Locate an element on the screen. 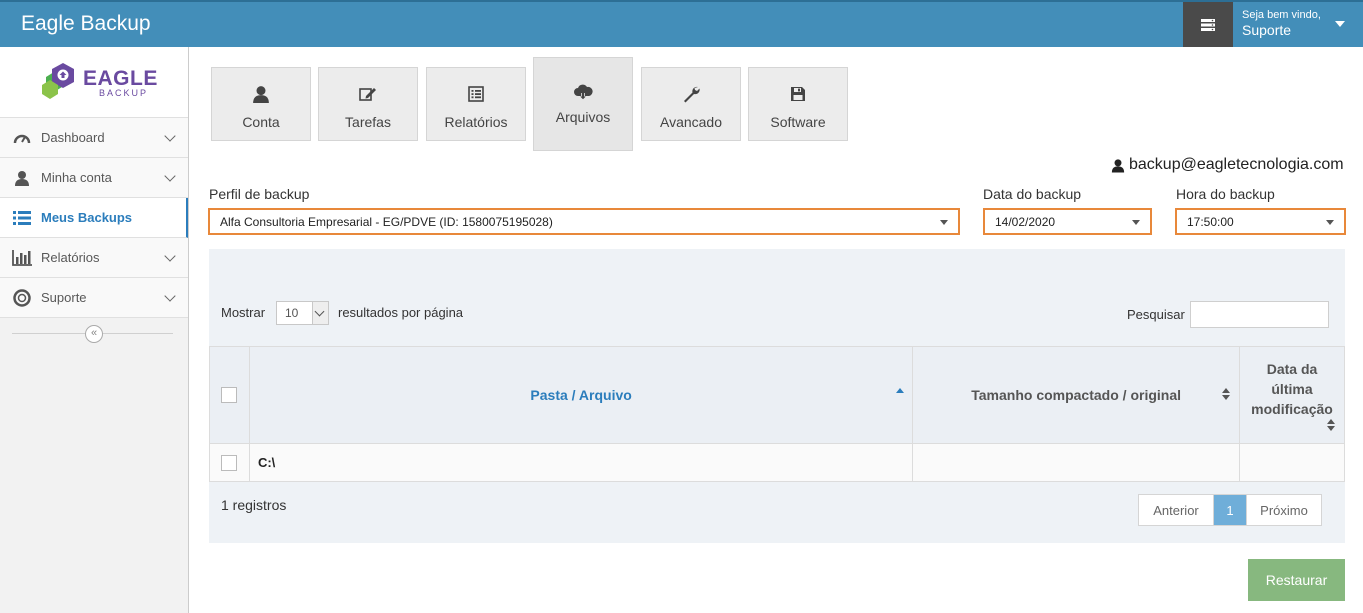 The width and height of the screenshot is (1363, 613). pagination: Anterior 1 Próximo is located at coordinates (1230, 510).